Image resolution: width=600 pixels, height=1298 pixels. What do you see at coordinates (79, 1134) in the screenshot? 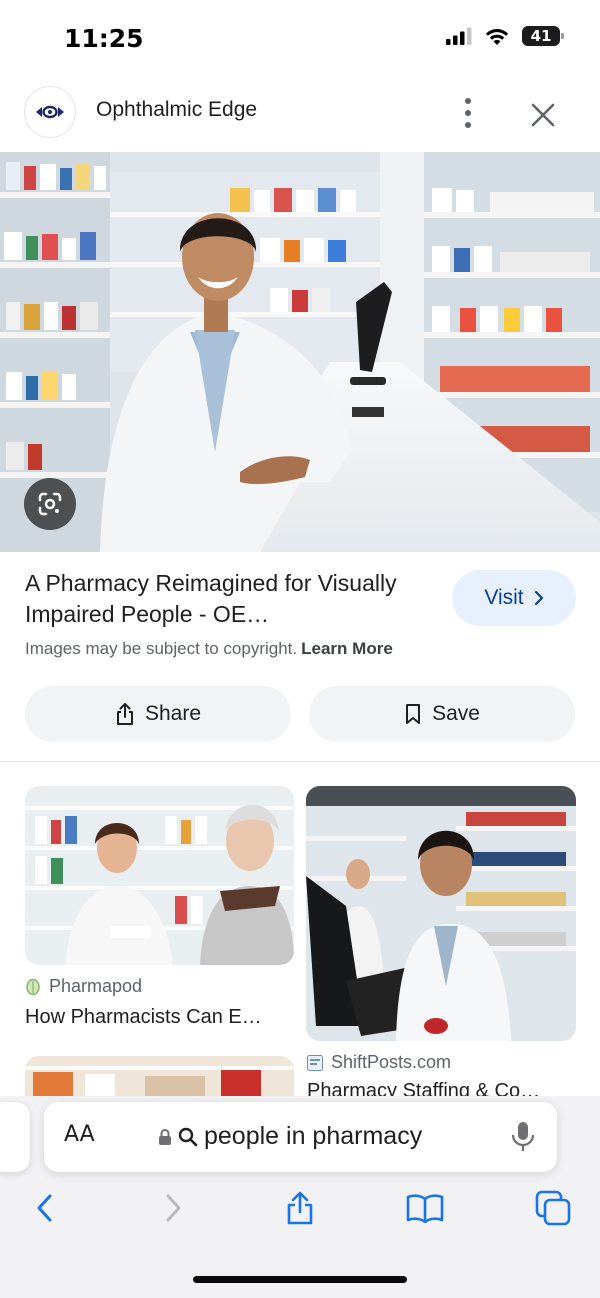
I see `text-size-button: AA` at bounding box center [79, 1134].